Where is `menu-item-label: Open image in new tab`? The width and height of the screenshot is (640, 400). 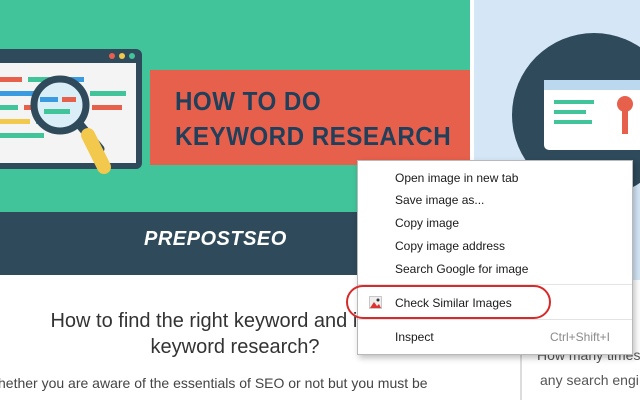
menu-item-label: Open image in new tab is located at coordinates (457, 178).